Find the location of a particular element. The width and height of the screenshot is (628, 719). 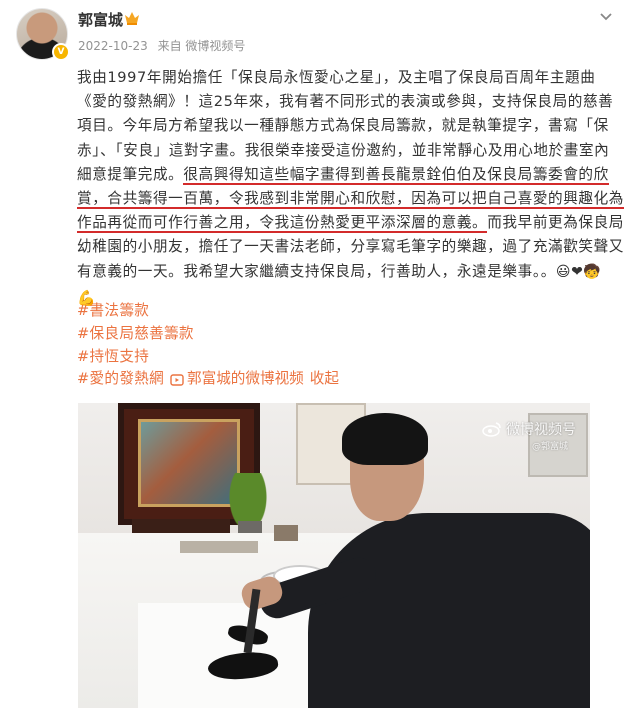

highlighted-text: 賞，合共籌得一百萬，令我感到非常開心和欣慰，因為可以把自己喜愛的興趣化為 is located at coordinates (350, 199).